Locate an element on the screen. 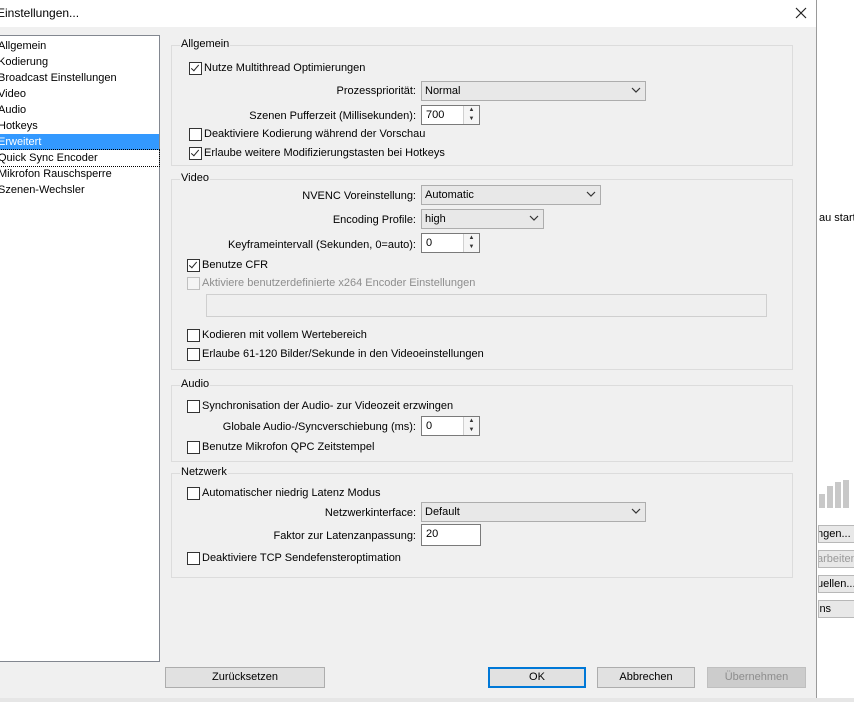 The image size is (854, 702). background-button-2: arbeiten is located at coordinates (836, 559).